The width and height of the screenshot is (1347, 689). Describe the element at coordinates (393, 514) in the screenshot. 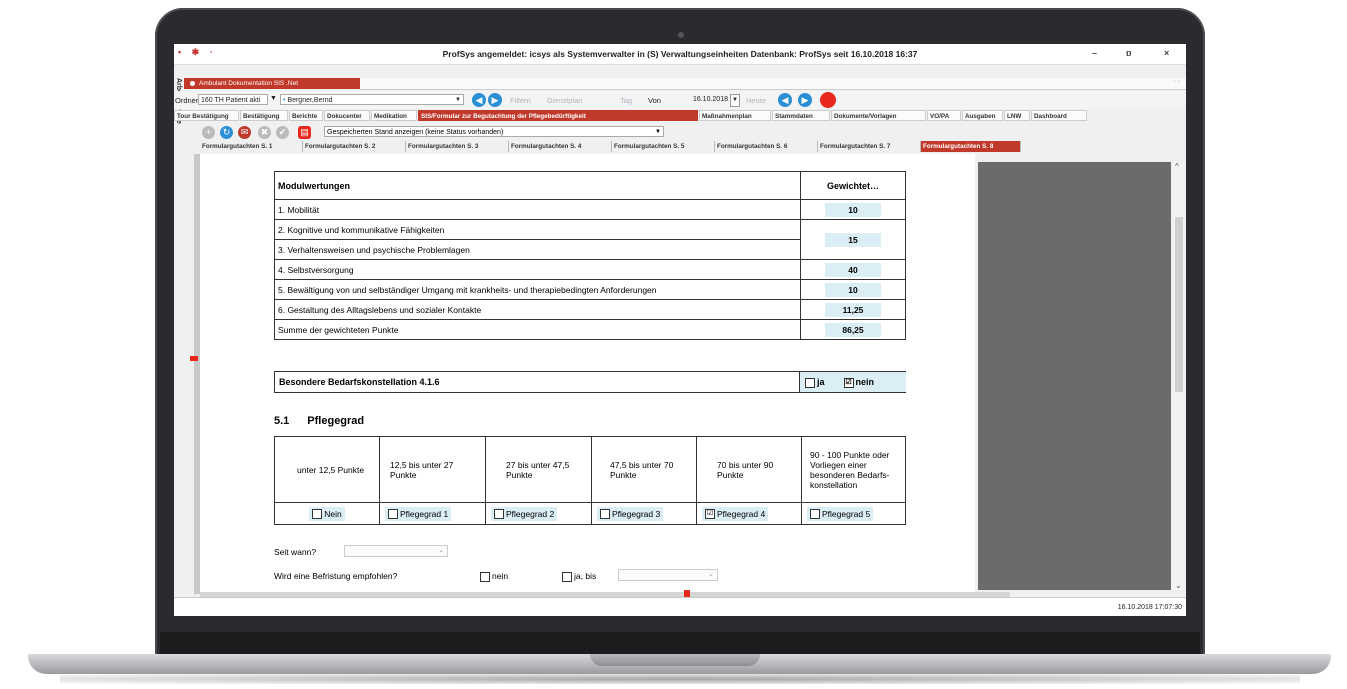

I see `pflegegrad-1-checkbox` at that location.